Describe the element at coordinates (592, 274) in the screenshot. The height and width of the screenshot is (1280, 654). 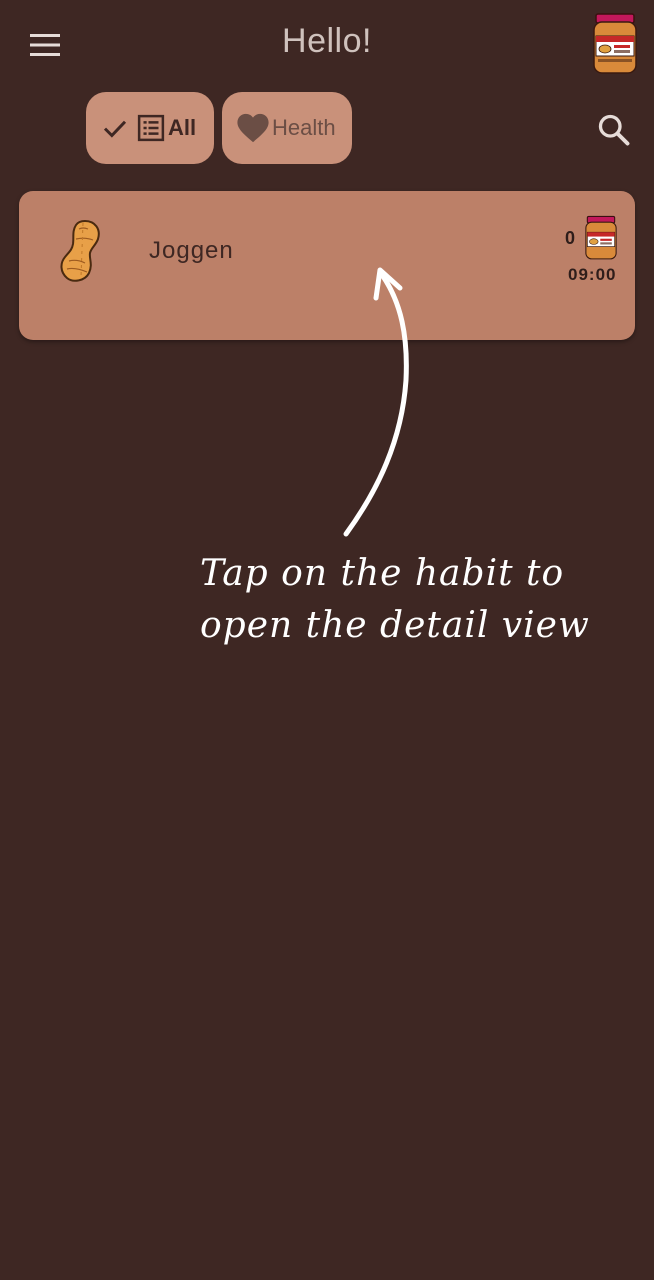
I see `habit-time: 09:00` at that location.